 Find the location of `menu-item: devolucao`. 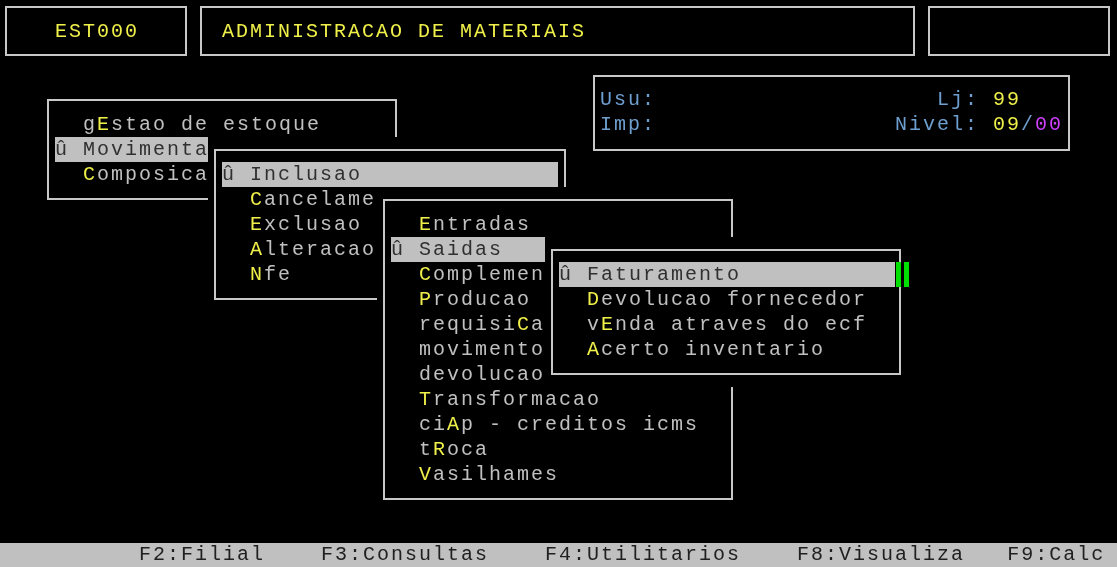

menu-item: devolucao is located at coordinates (482, 374).